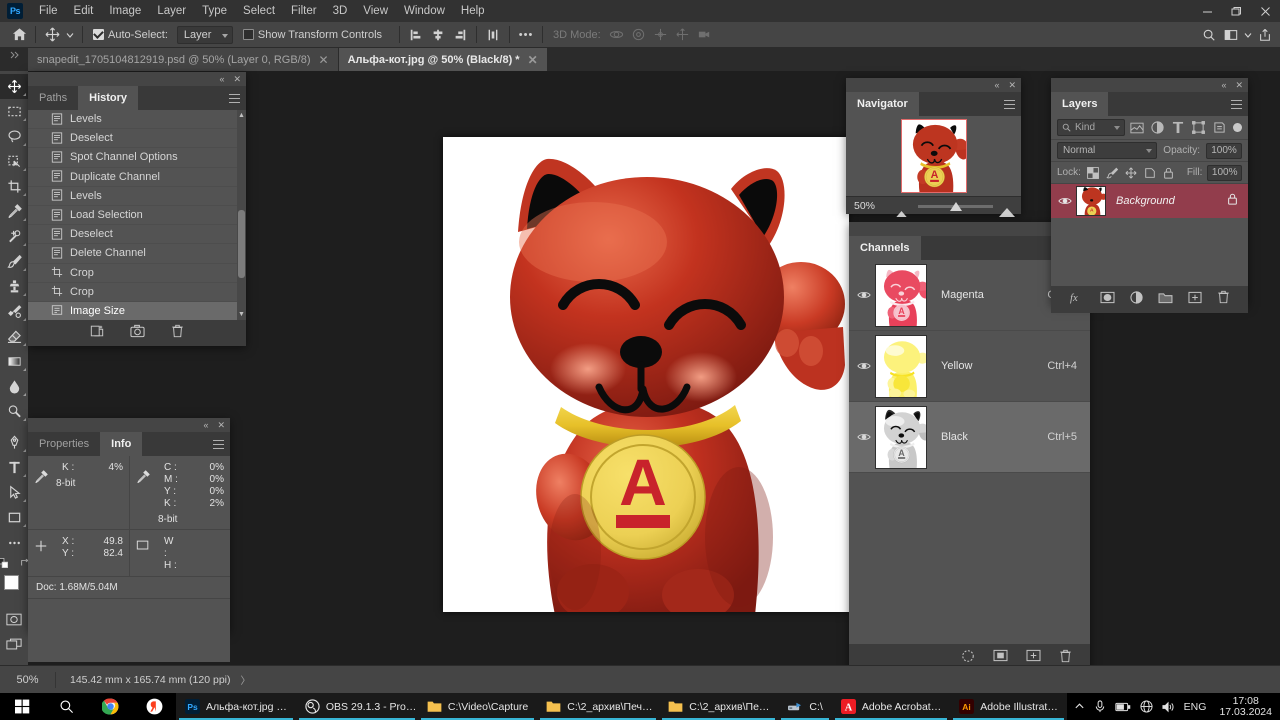 The width and height of the screenshot is (1280, 720). What do you see at coordinates (259, 11) in the screenshot?
I see `menu-item-select: Select` at bounding box center [259, 11].